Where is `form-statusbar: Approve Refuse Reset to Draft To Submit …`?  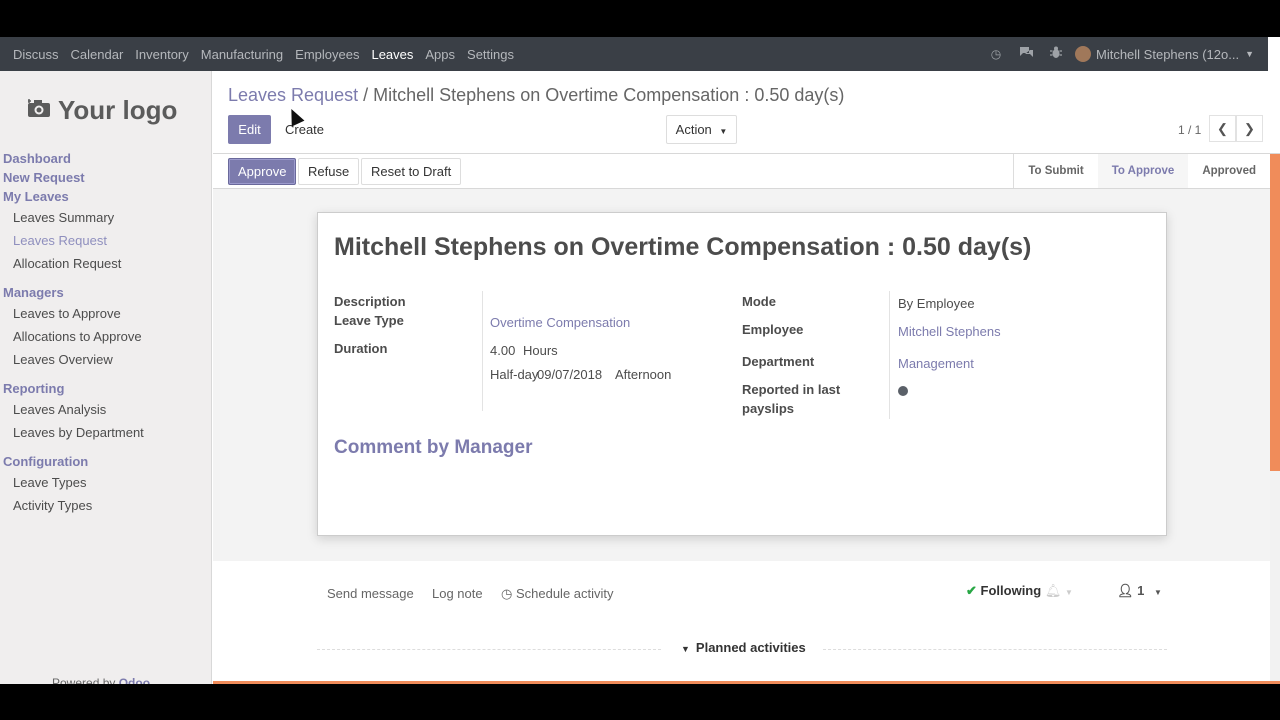
form-statusbar: Approve Refuse Reset to Draft To Submit … is located at coordinates (741, 171).